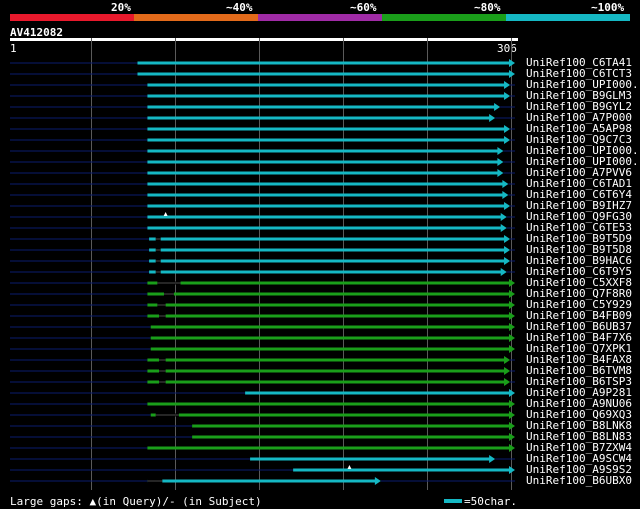  What do you see at coordinates (136, 501) in the screenshot?
I see `footer-gap-legend: Large gaps: ▲(in Query)/- (in Subject)` at bounding box center [136, 501].